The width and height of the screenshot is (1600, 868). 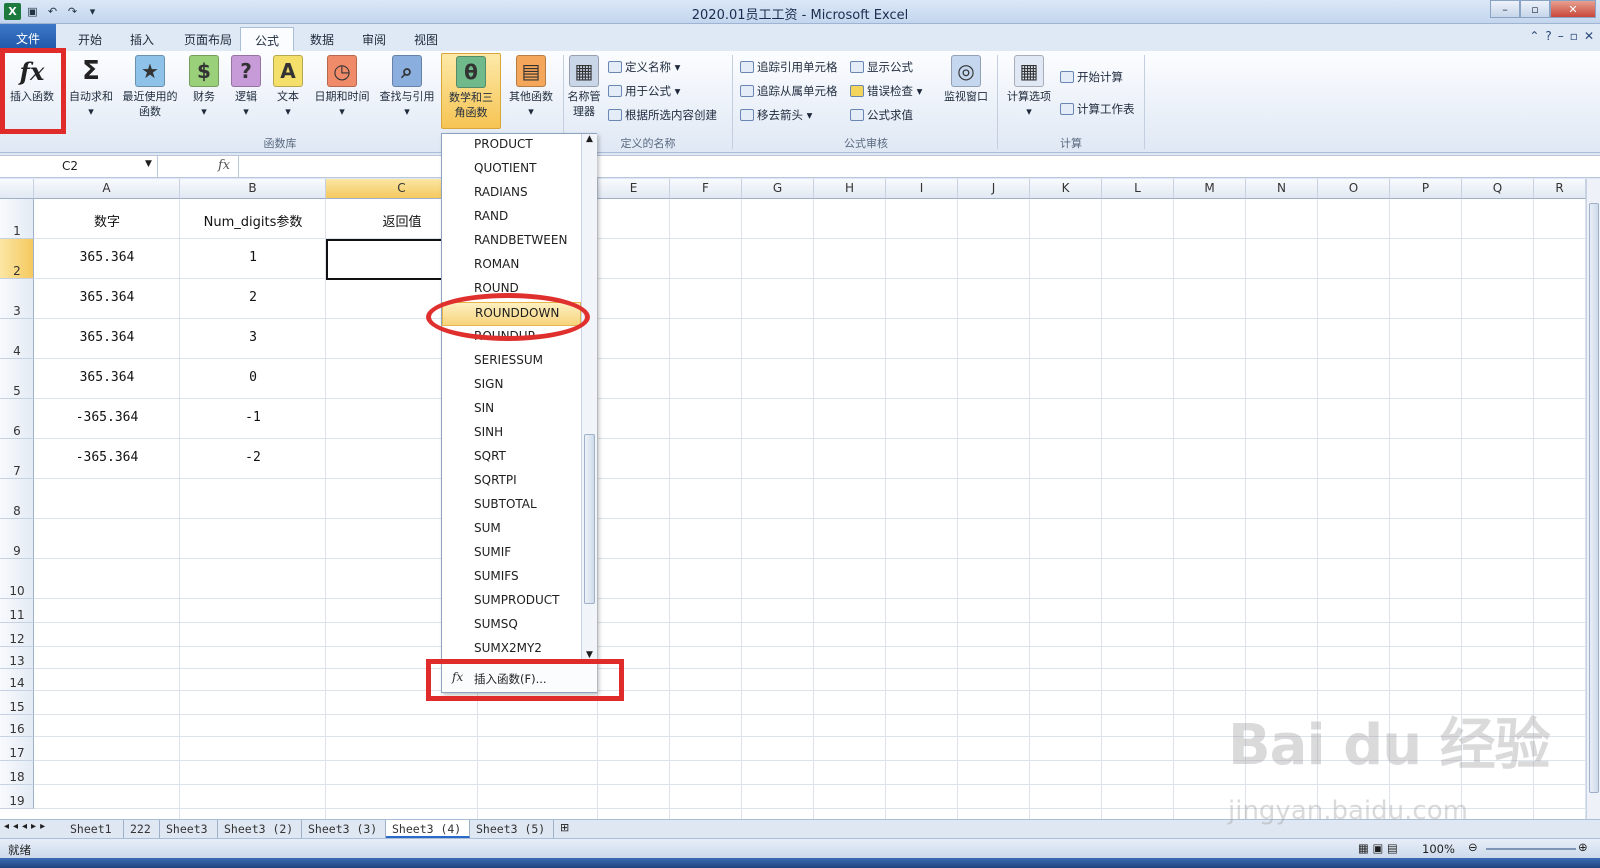 I want to click on name-box: C2, so click(x=79, y=167).